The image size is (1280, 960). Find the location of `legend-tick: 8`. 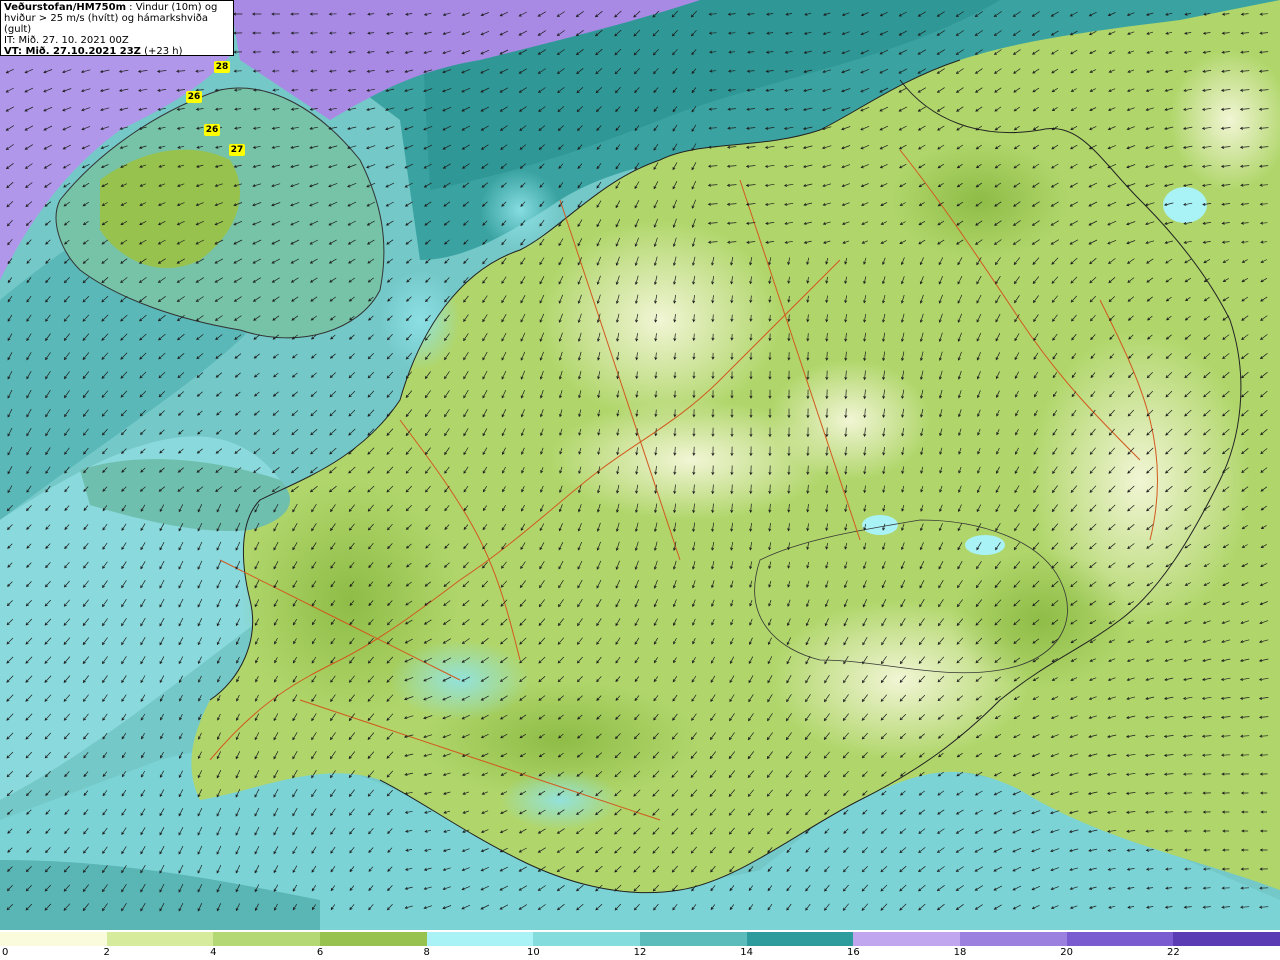

legend-tick: 8 is located at coordinates (426, 952).